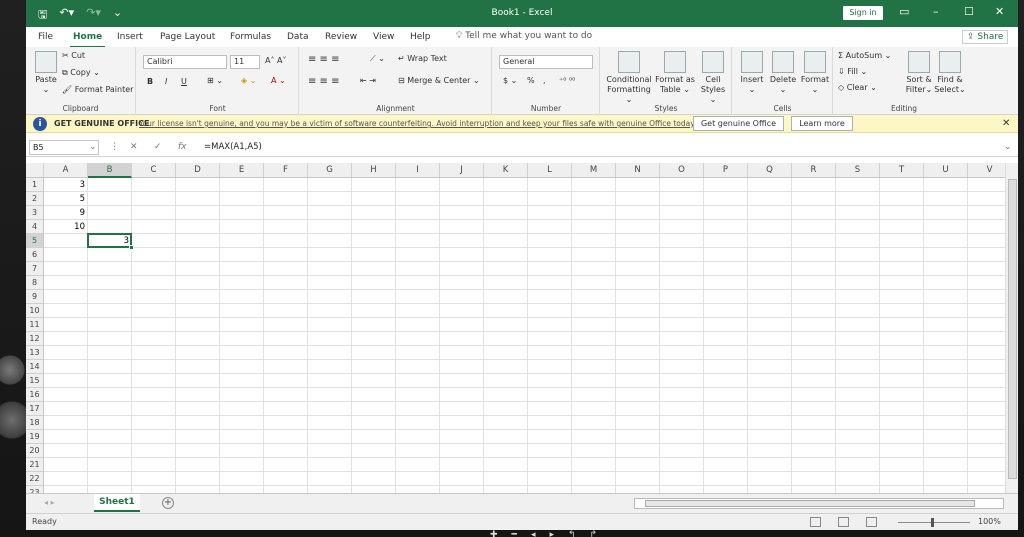 Image resolution: width=1024 pixels, height=537 pixels. I want to click on row-header-4: 4, so click(35, 227).